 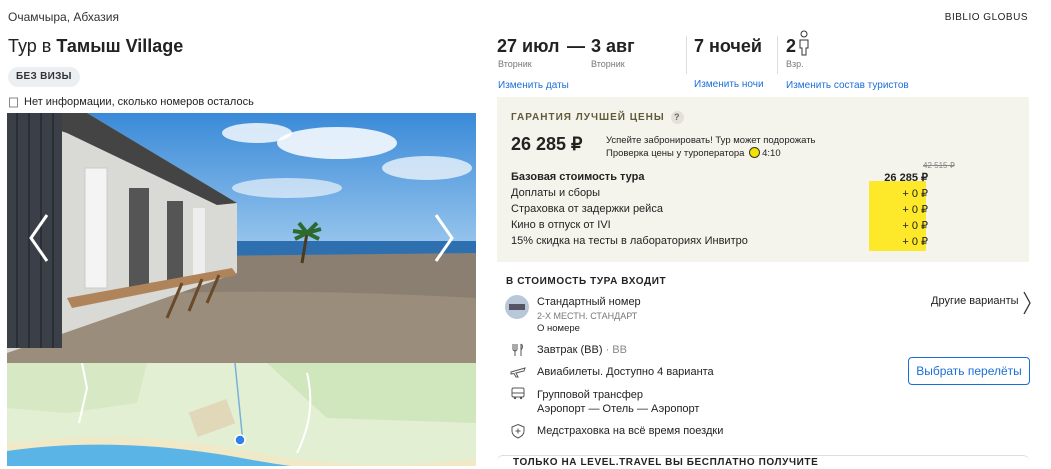 What do you see at coordinates (515, 64) in the screenshot?
I see `start-weekday: Вторник` at bounding box center [515, 64].